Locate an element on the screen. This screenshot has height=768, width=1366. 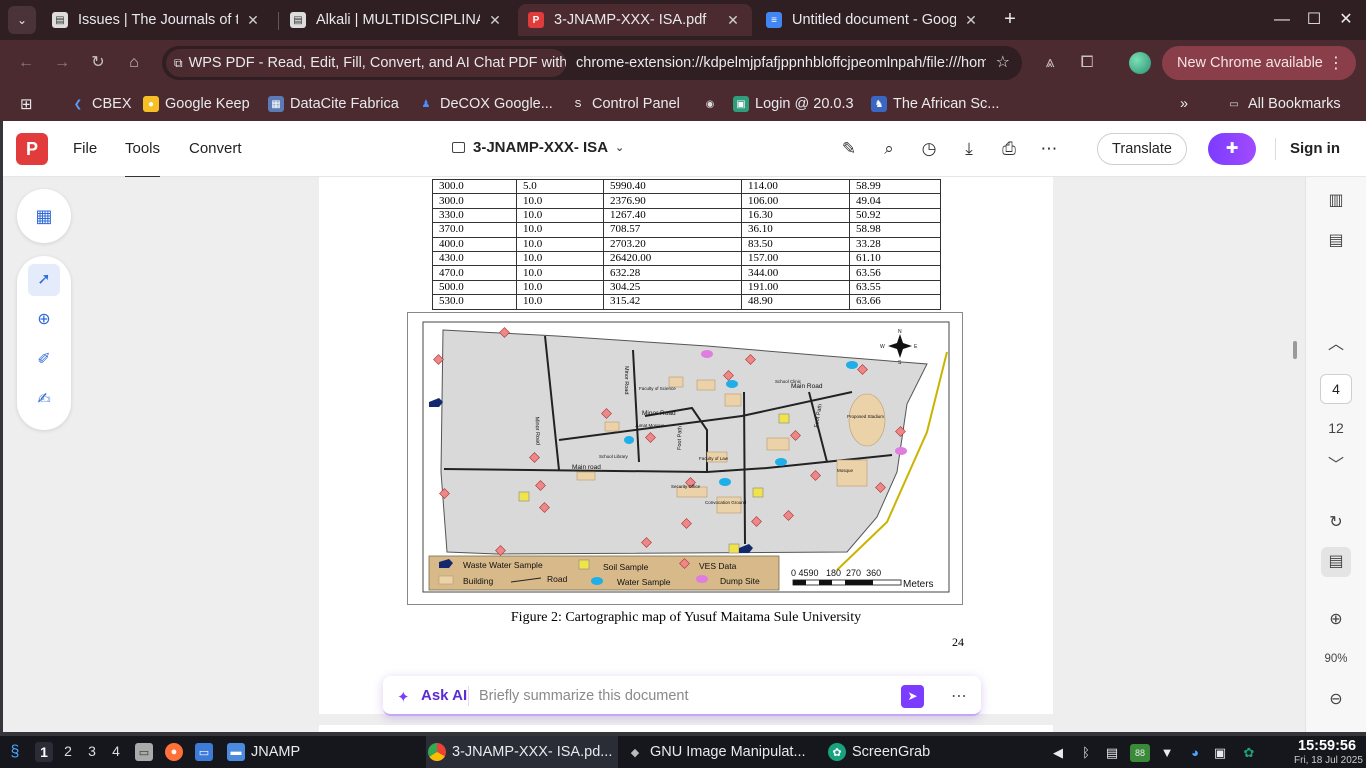
menu-tools: Tools is located at coordinates (143, 159).